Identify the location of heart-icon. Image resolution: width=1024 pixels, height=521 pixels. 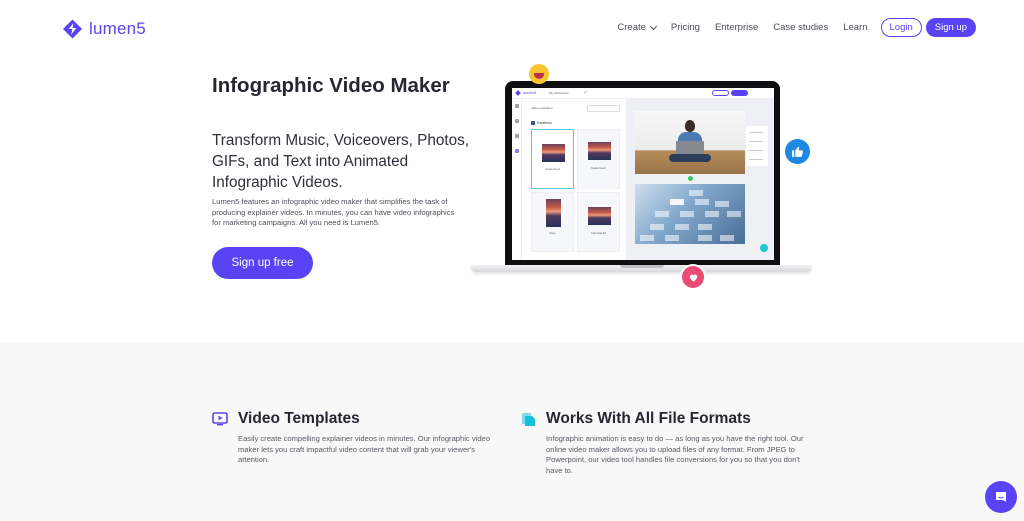
(693, 277).